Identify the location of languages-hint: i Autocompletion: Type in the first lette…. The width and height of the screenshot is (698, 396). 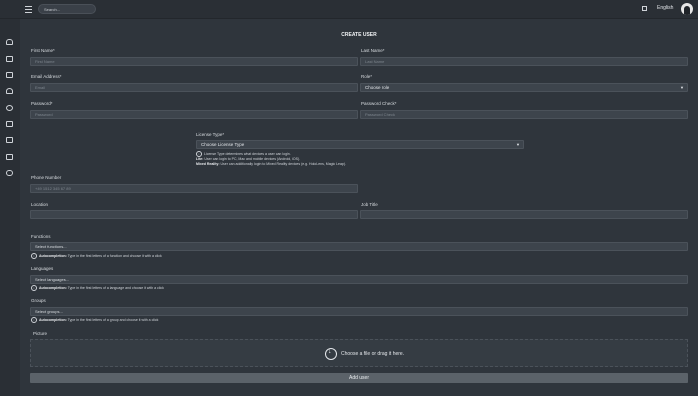
(97, 288).